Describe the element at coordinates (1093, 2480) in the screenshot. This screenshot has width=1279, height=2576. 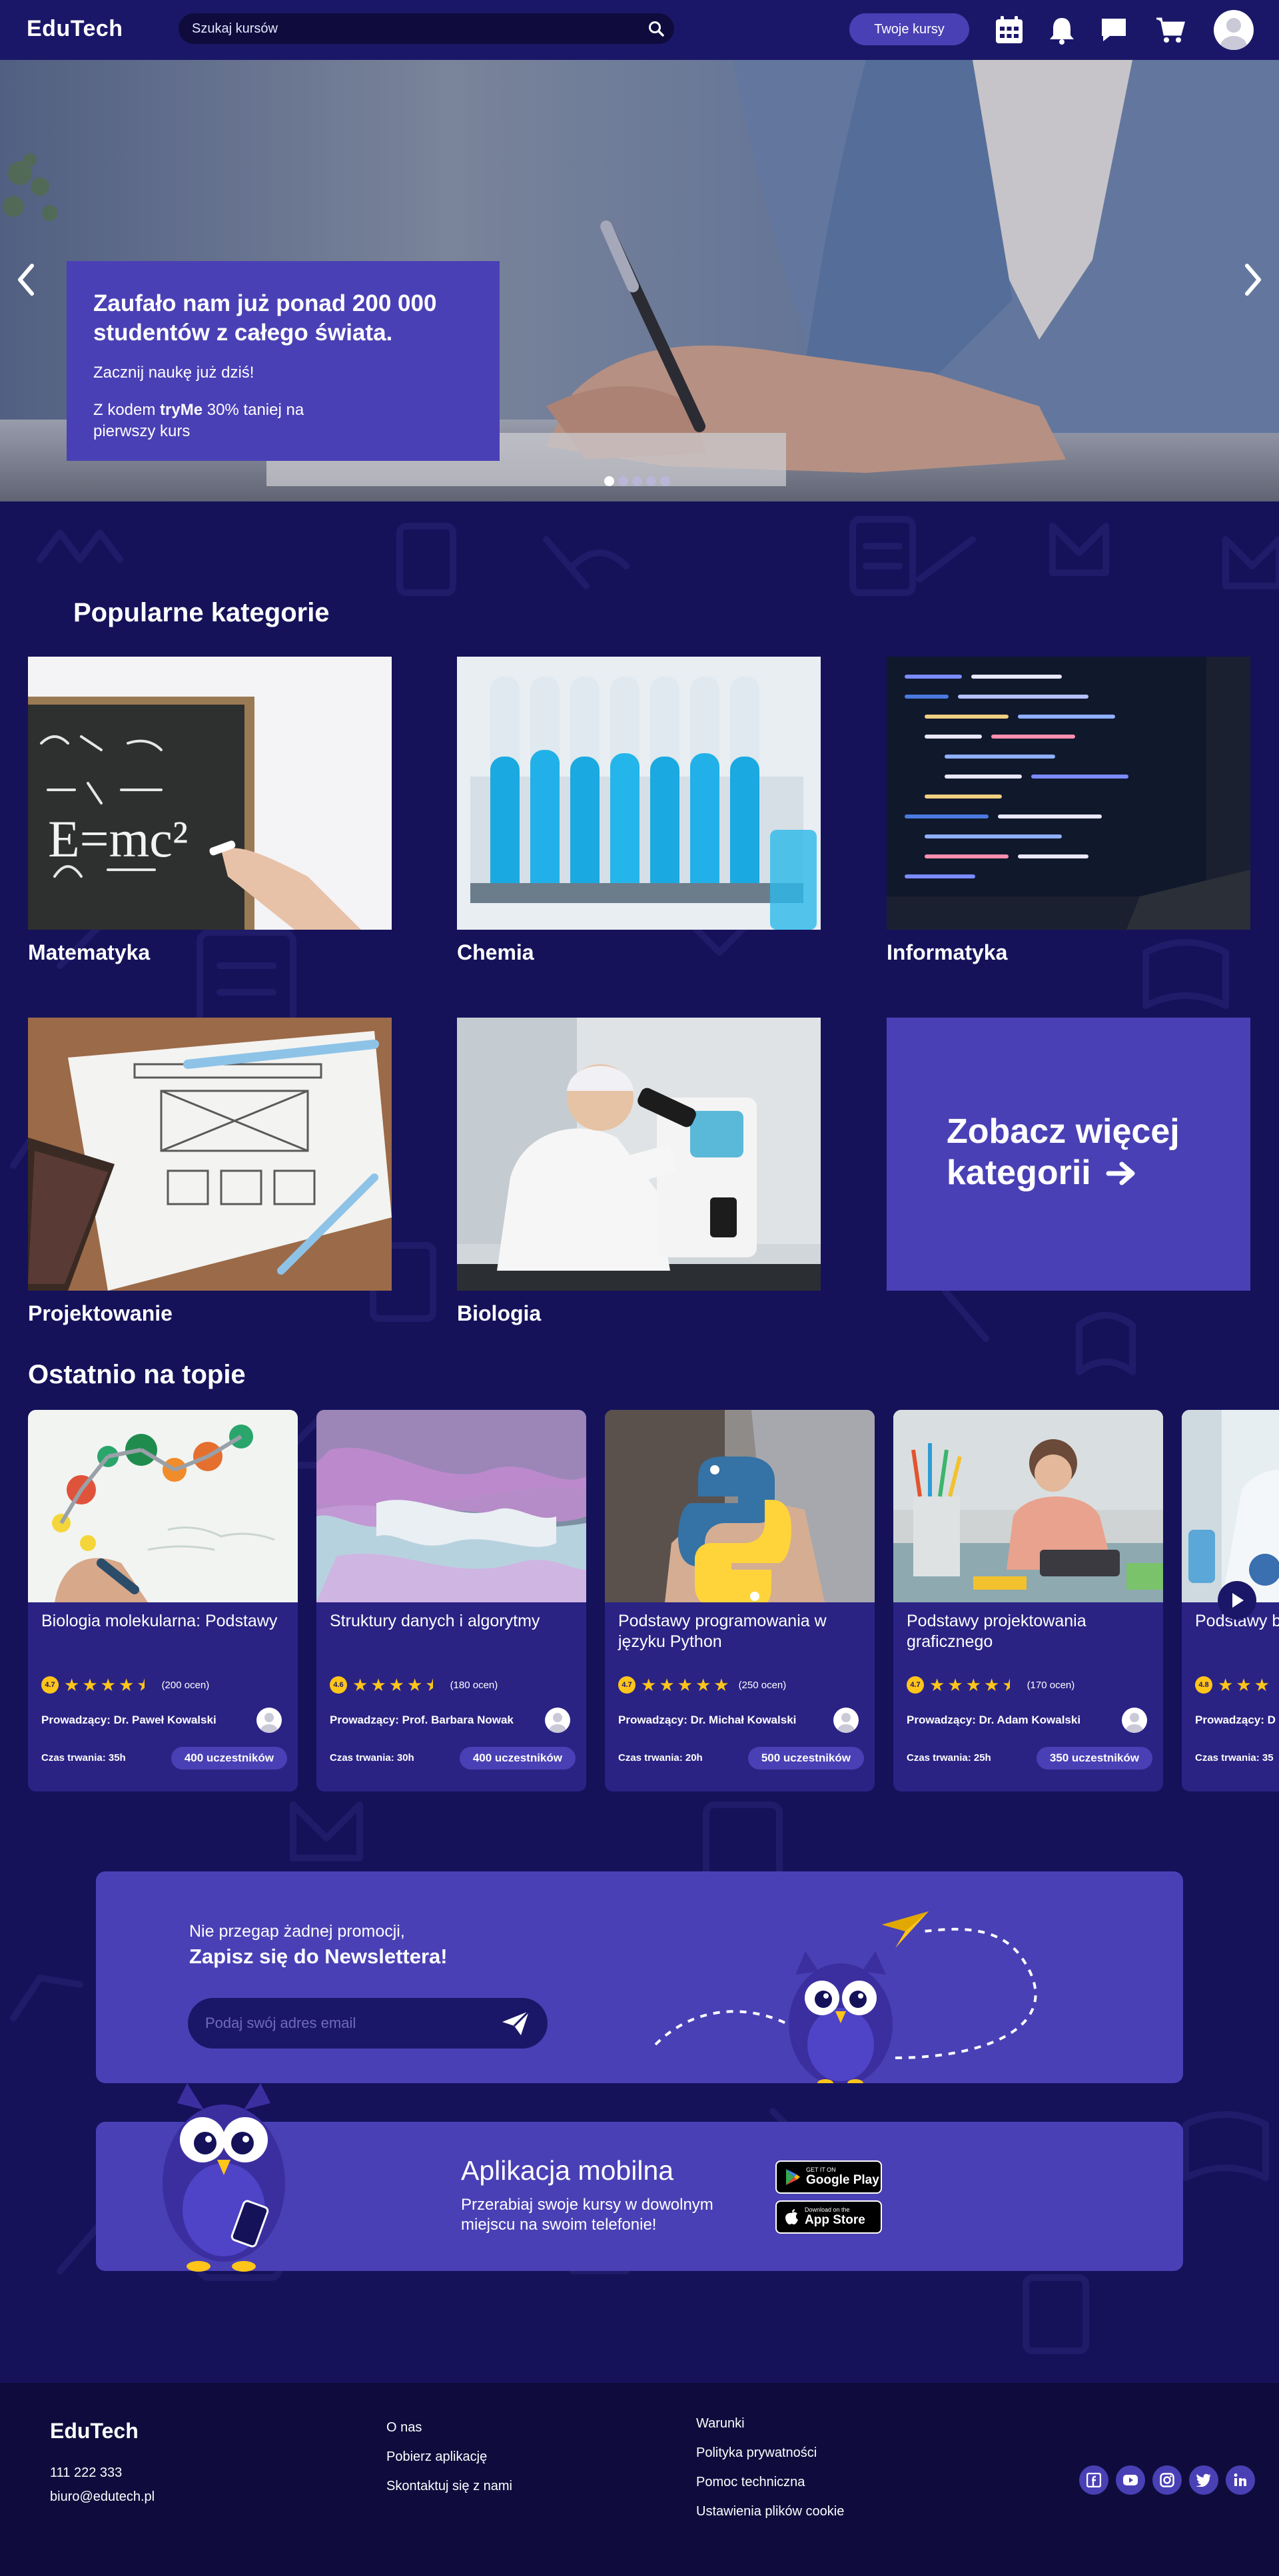
I see `facebook-icon` at that location.